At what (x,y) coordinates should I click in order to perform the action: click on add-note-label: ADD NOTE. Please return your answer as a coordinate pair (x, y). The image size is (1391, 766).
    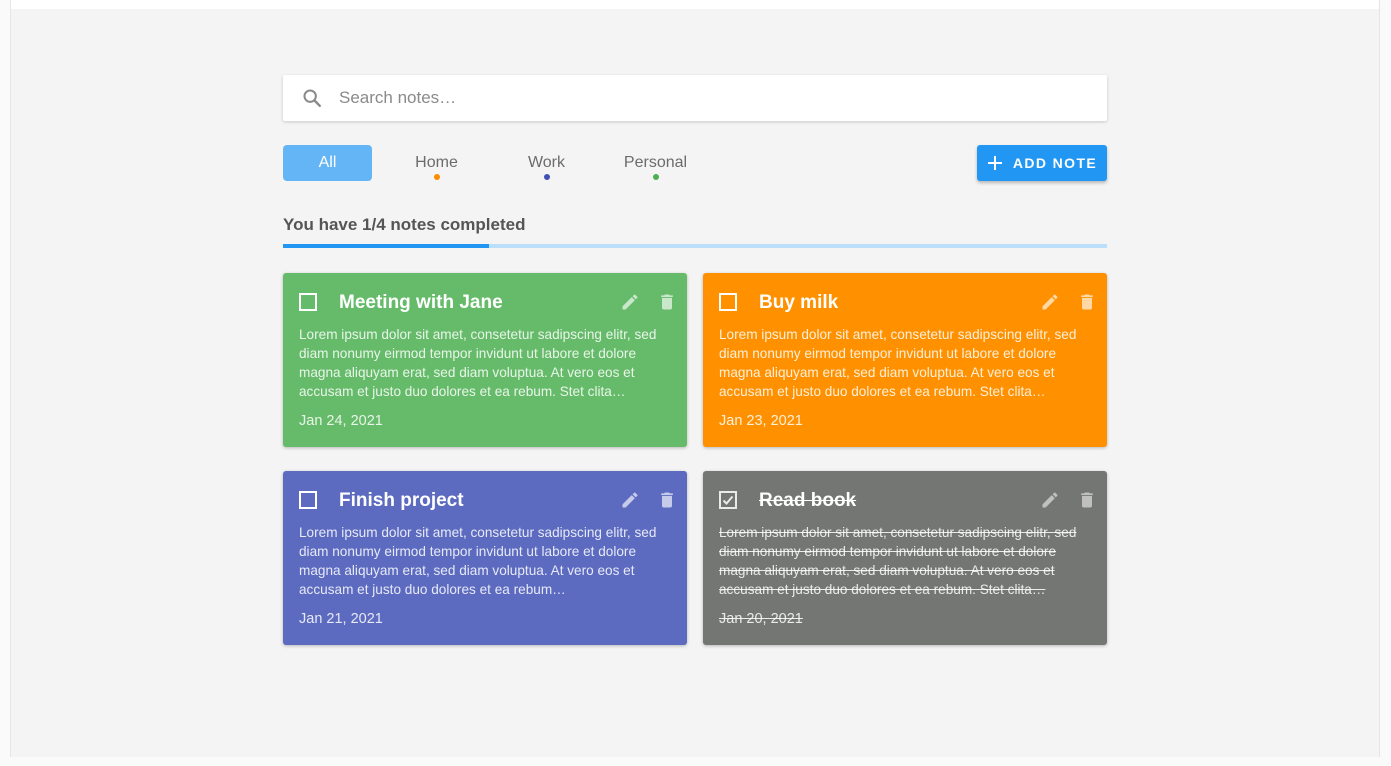
    Looking at the image, I should click on (1055, 163).